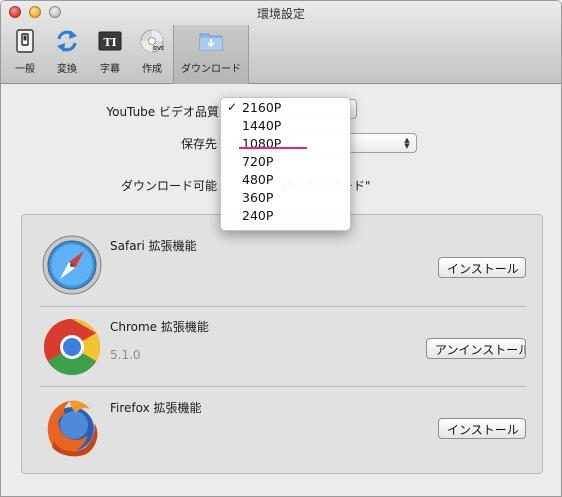 The image size is (562, 497). What do you see at coordinates (72, 265) in the screenshot?
I see `safari-compass-icon` at bounding box center [72, 265].